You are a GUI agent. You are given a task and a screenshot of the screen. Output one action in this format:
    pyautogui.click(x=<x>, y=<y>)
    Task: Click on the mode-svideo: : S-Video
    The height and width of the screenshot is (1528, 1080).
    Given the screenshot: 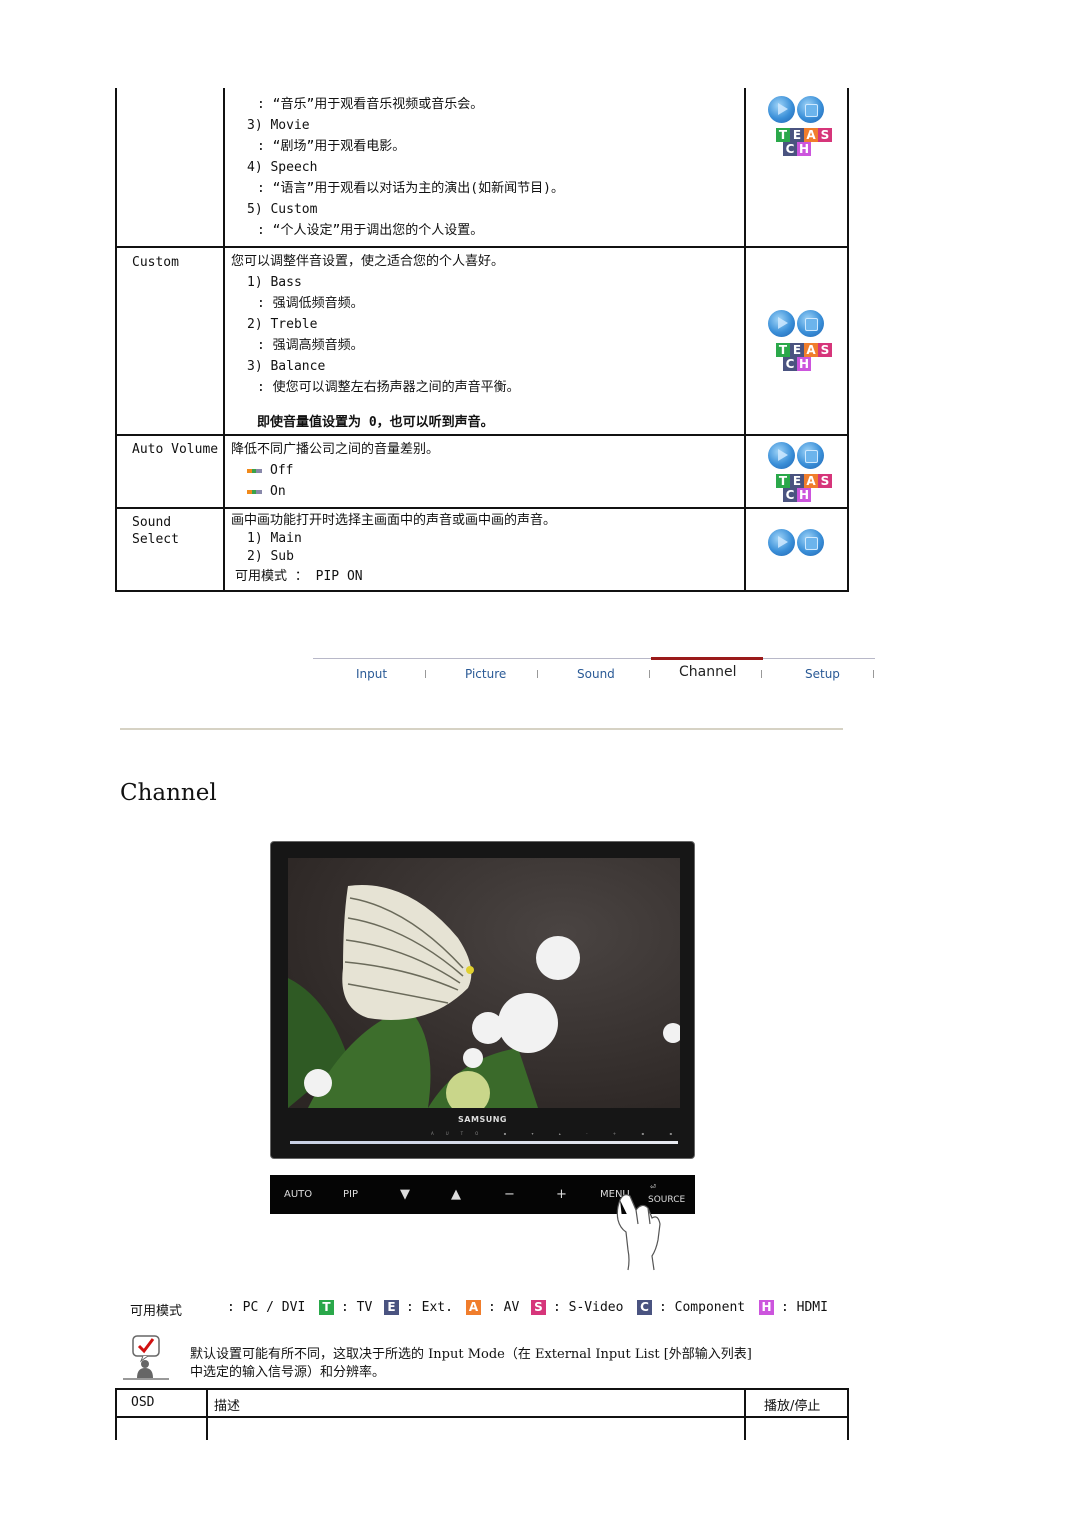 What is the action you would take?
    pyautogui.click(x=588, y=1307)
    